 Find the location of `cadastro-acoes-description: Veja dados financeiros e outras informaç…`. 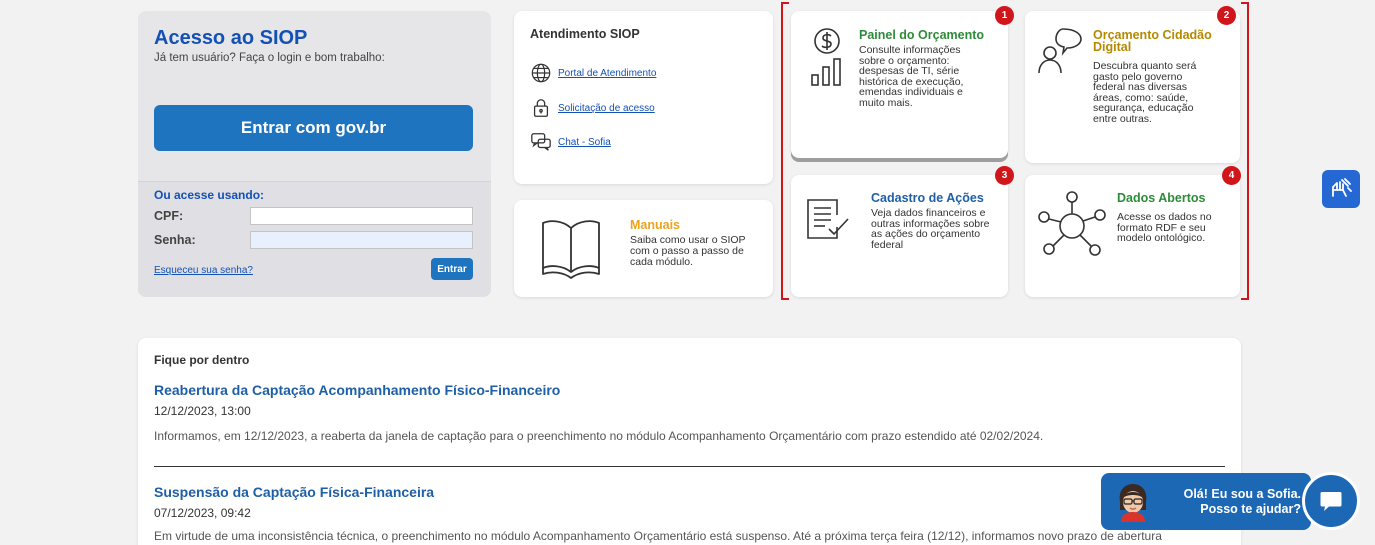

cadastro-acoes-description: Veja dados financeiros e outras informaç… is located at coordinates (930, 229).